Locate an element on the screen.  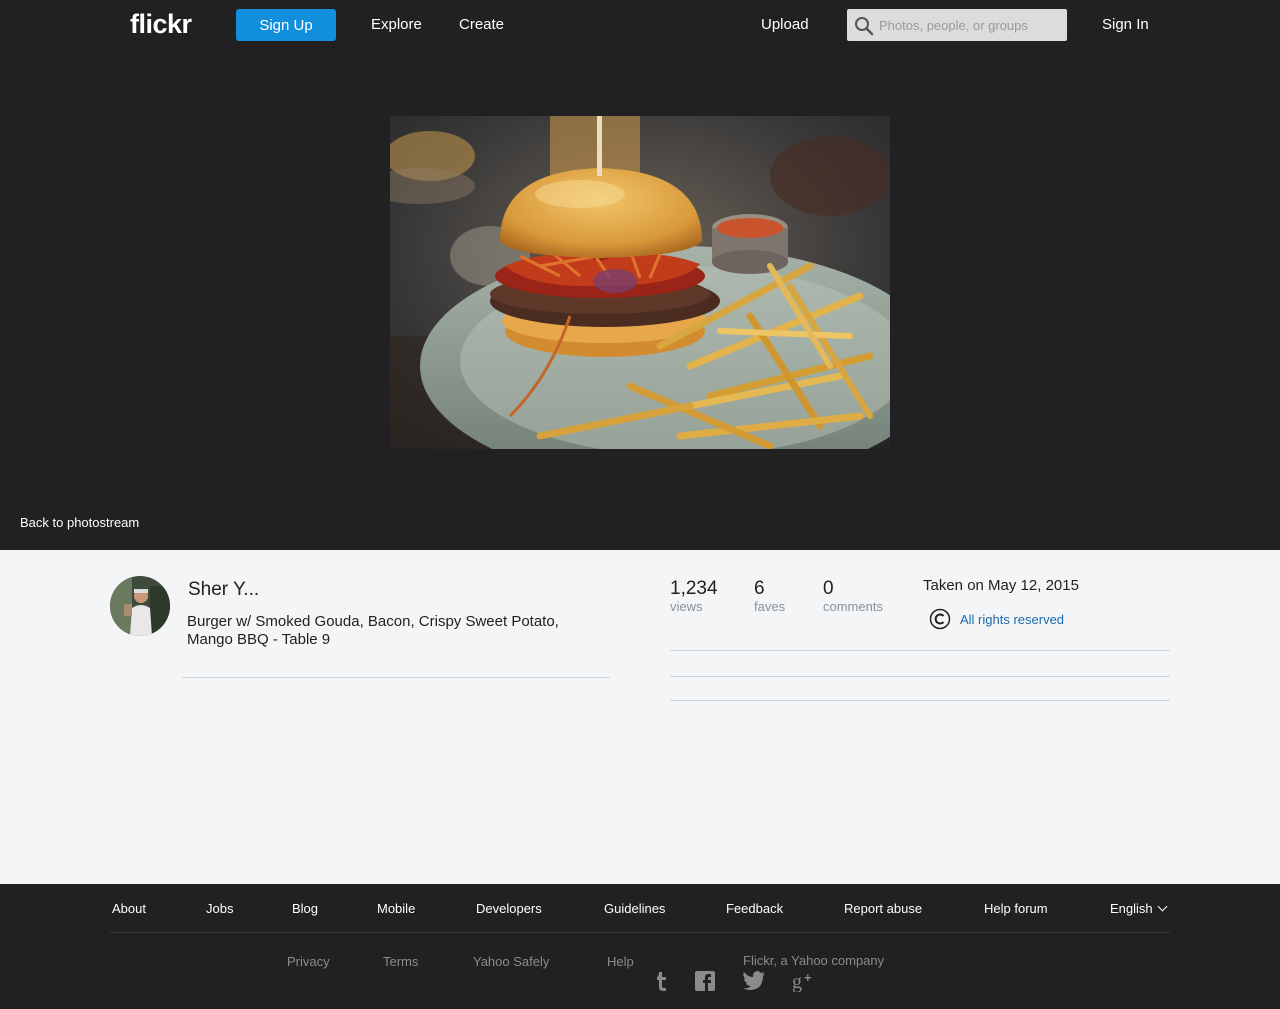
date-taken: Taken on May 12, 2015 is located at coordinates (1001, 585).